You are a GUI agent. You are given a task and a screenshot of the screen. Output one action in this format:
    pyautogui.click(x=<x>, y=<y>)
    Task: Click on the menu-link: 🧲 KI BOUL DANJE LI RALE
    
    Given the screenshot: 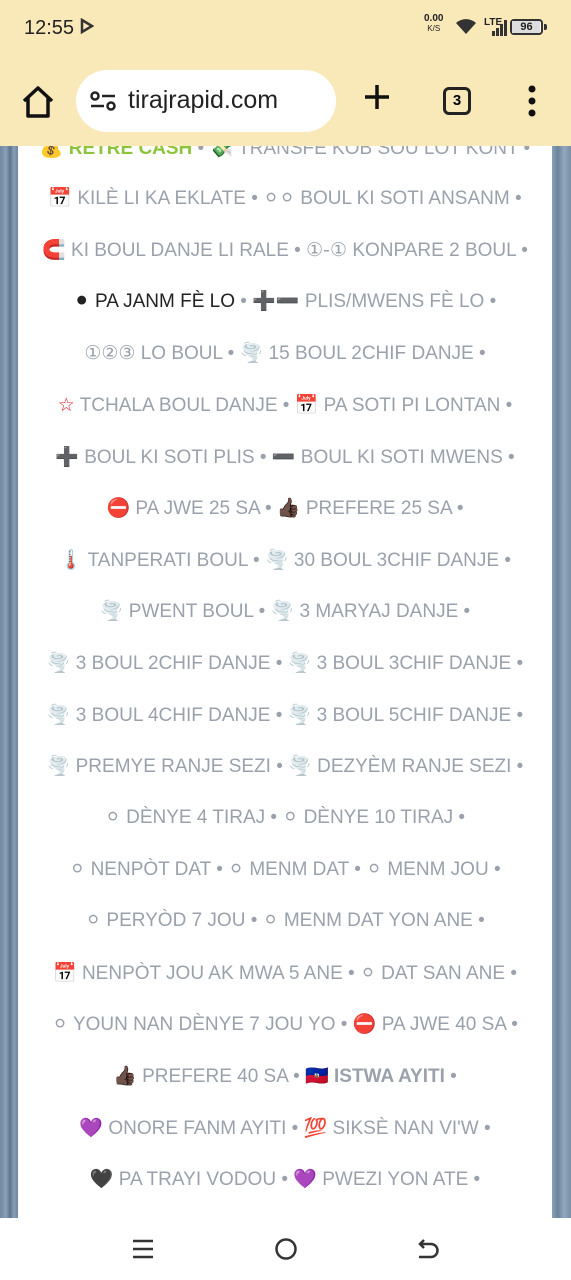 What is the action you would take?
    pyautogui.click(x=165, y=250)
    